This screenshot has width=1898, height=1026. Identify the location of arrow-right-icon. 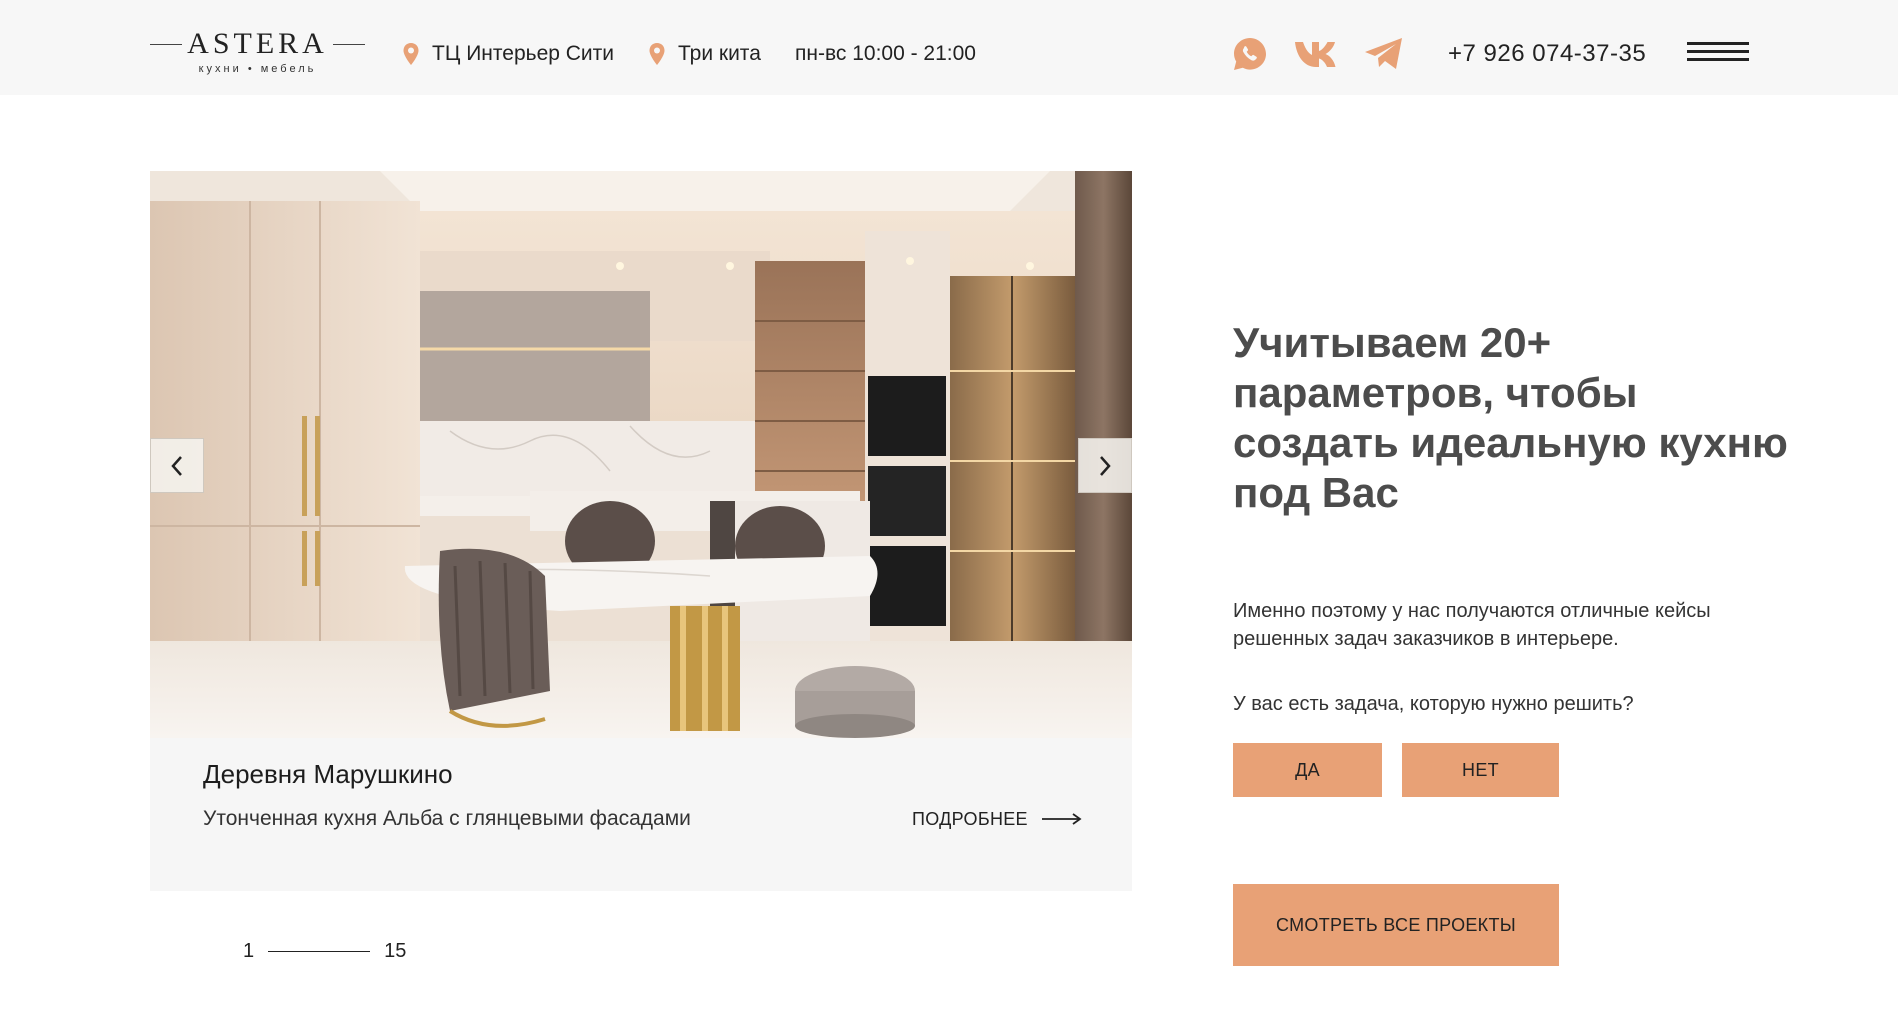
(1061, 819).